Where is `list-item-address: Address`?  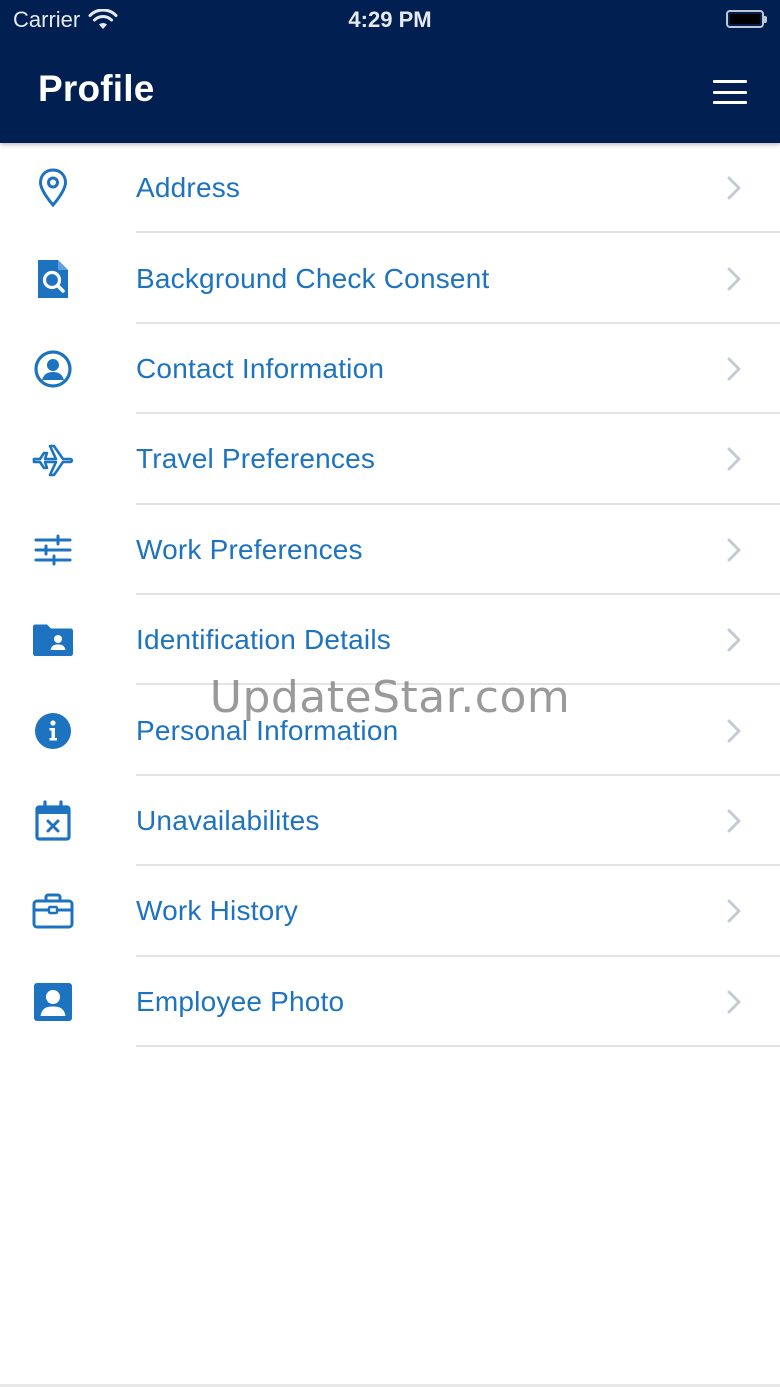
list-item-address: Address is located at coordinates (390, 188).